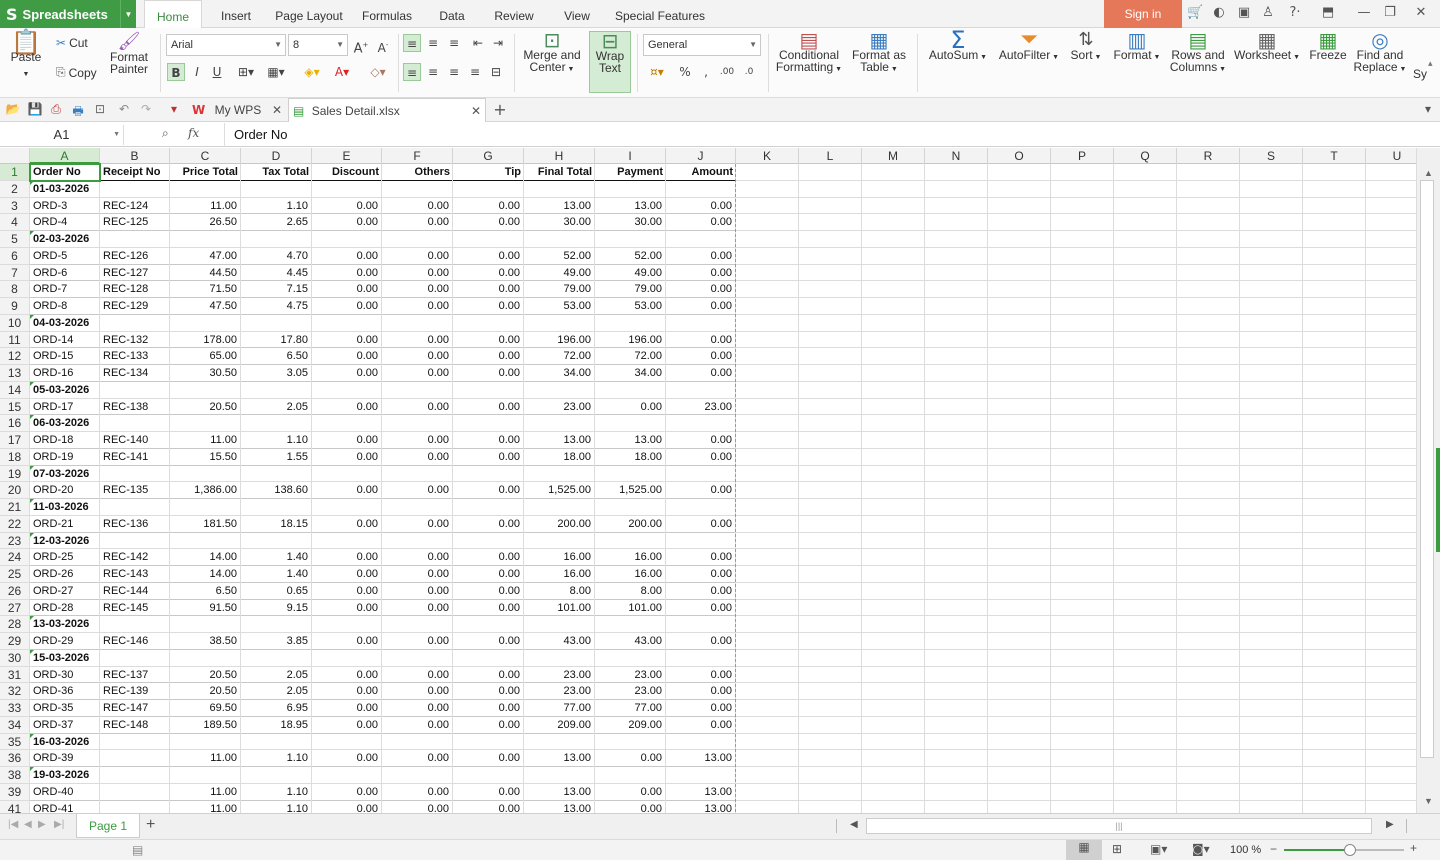 This screenshot has height=860, width=1440. What do you see at coordinates (65, 490) in the screenshot?
I see `data-cell: ORD-20` at bounding box center [65, 490].